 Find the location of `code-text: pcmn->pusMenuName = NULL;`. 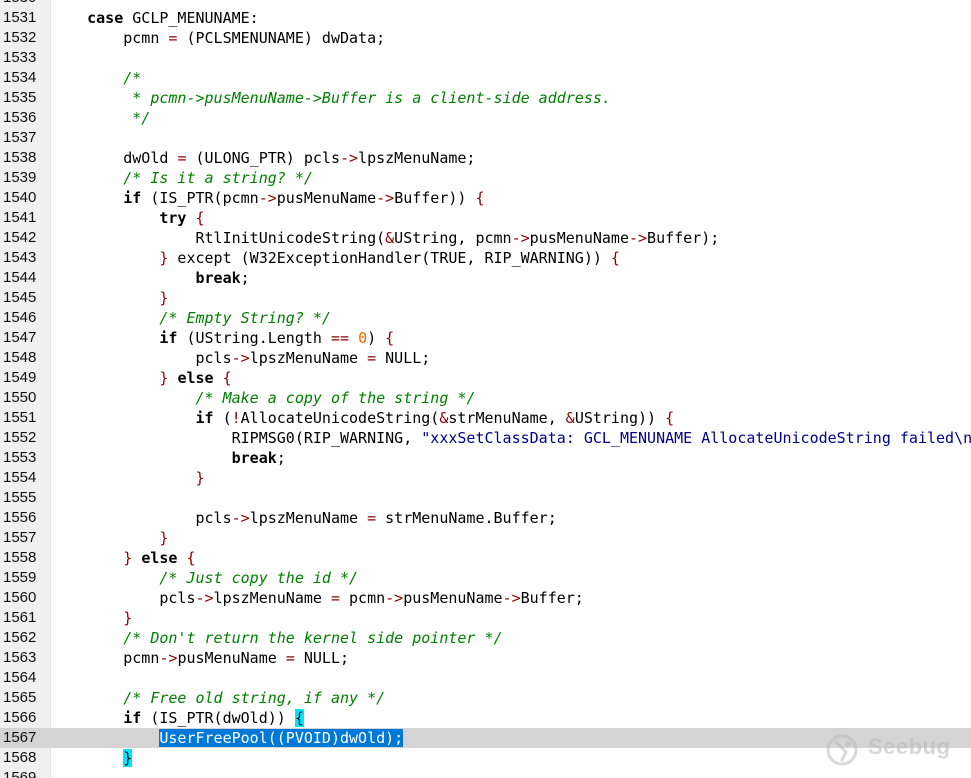

code-text: pcmn->pusMenuName = NULL; is located at coordinates (200, 658).